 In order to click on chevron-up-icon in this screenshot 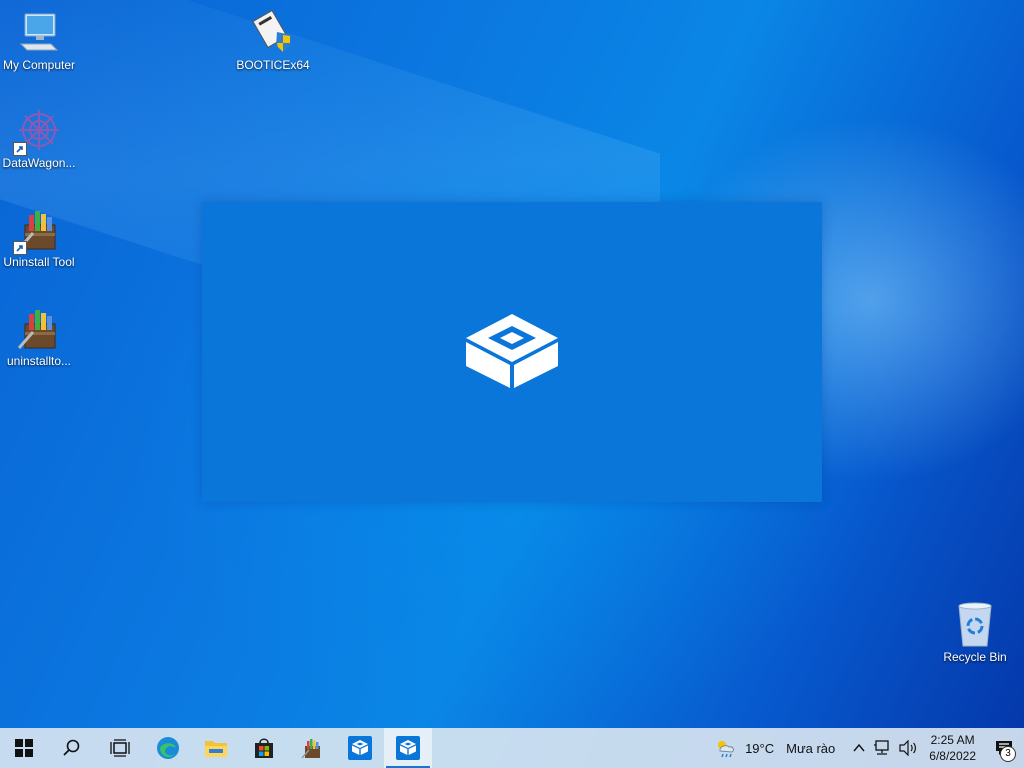, I will do `click(859, 747)`.